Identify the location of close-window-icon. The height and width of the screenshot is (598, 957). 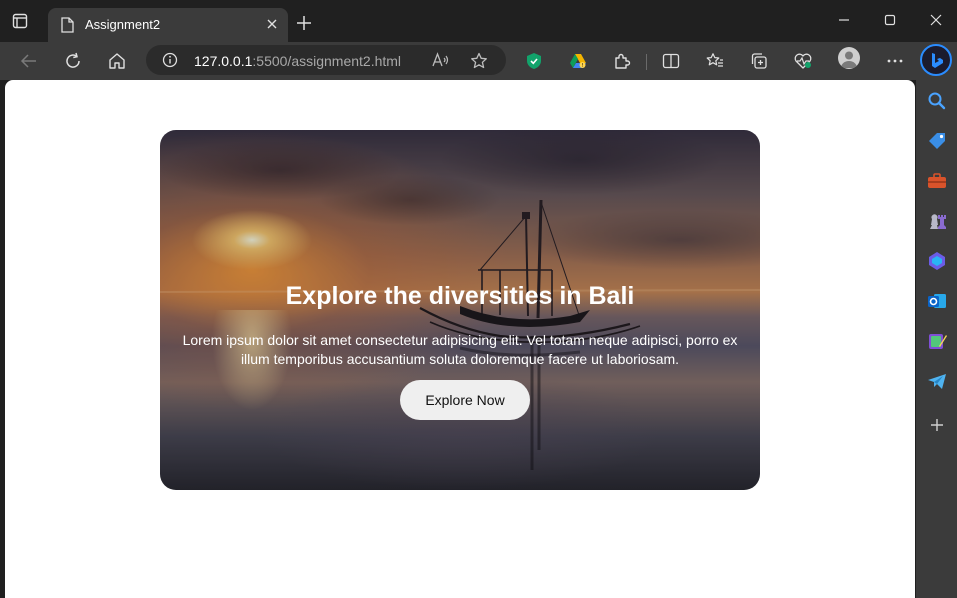
(936, 22).